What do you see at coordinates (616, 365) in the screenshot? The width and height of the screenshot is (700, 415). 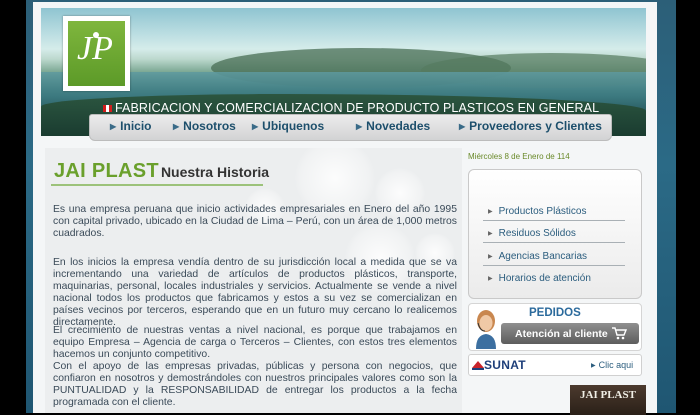 I see `sunat-link-label: Clic aqui` at bounding box center [616, 365].